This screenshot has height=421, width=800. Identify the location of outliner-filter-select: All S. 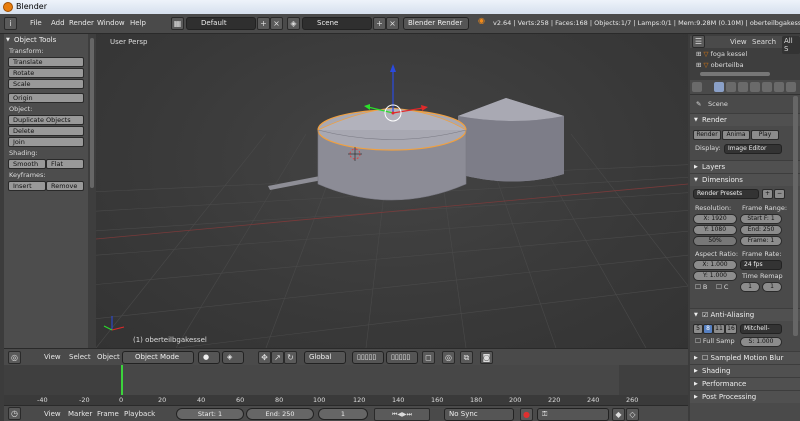
(791, 45).